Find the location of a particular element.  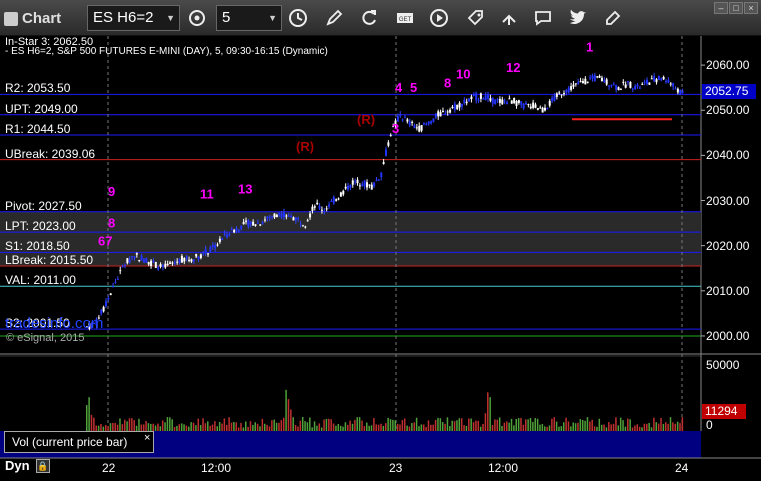

interval-input: 5 ▼ is located at coordinates (249, 18).